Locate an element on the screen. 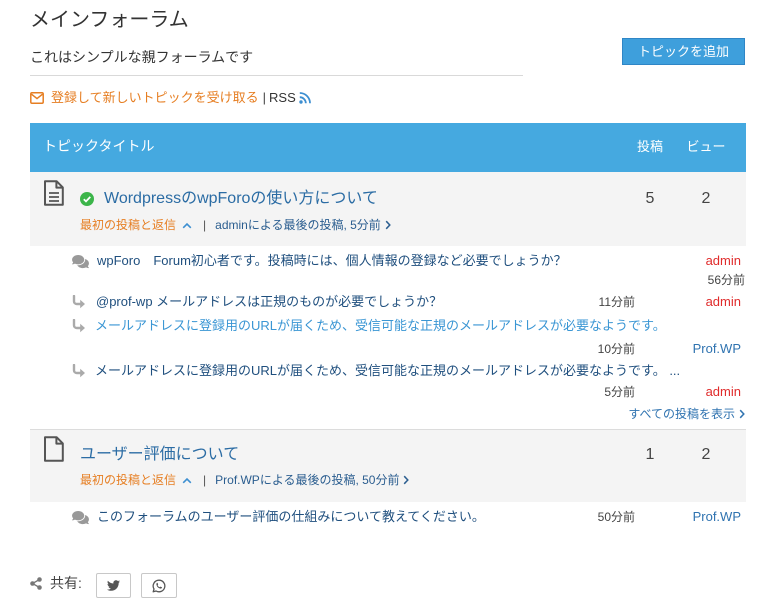  header-topic-title: トピックタイトル is located at coordinates (99, 146).